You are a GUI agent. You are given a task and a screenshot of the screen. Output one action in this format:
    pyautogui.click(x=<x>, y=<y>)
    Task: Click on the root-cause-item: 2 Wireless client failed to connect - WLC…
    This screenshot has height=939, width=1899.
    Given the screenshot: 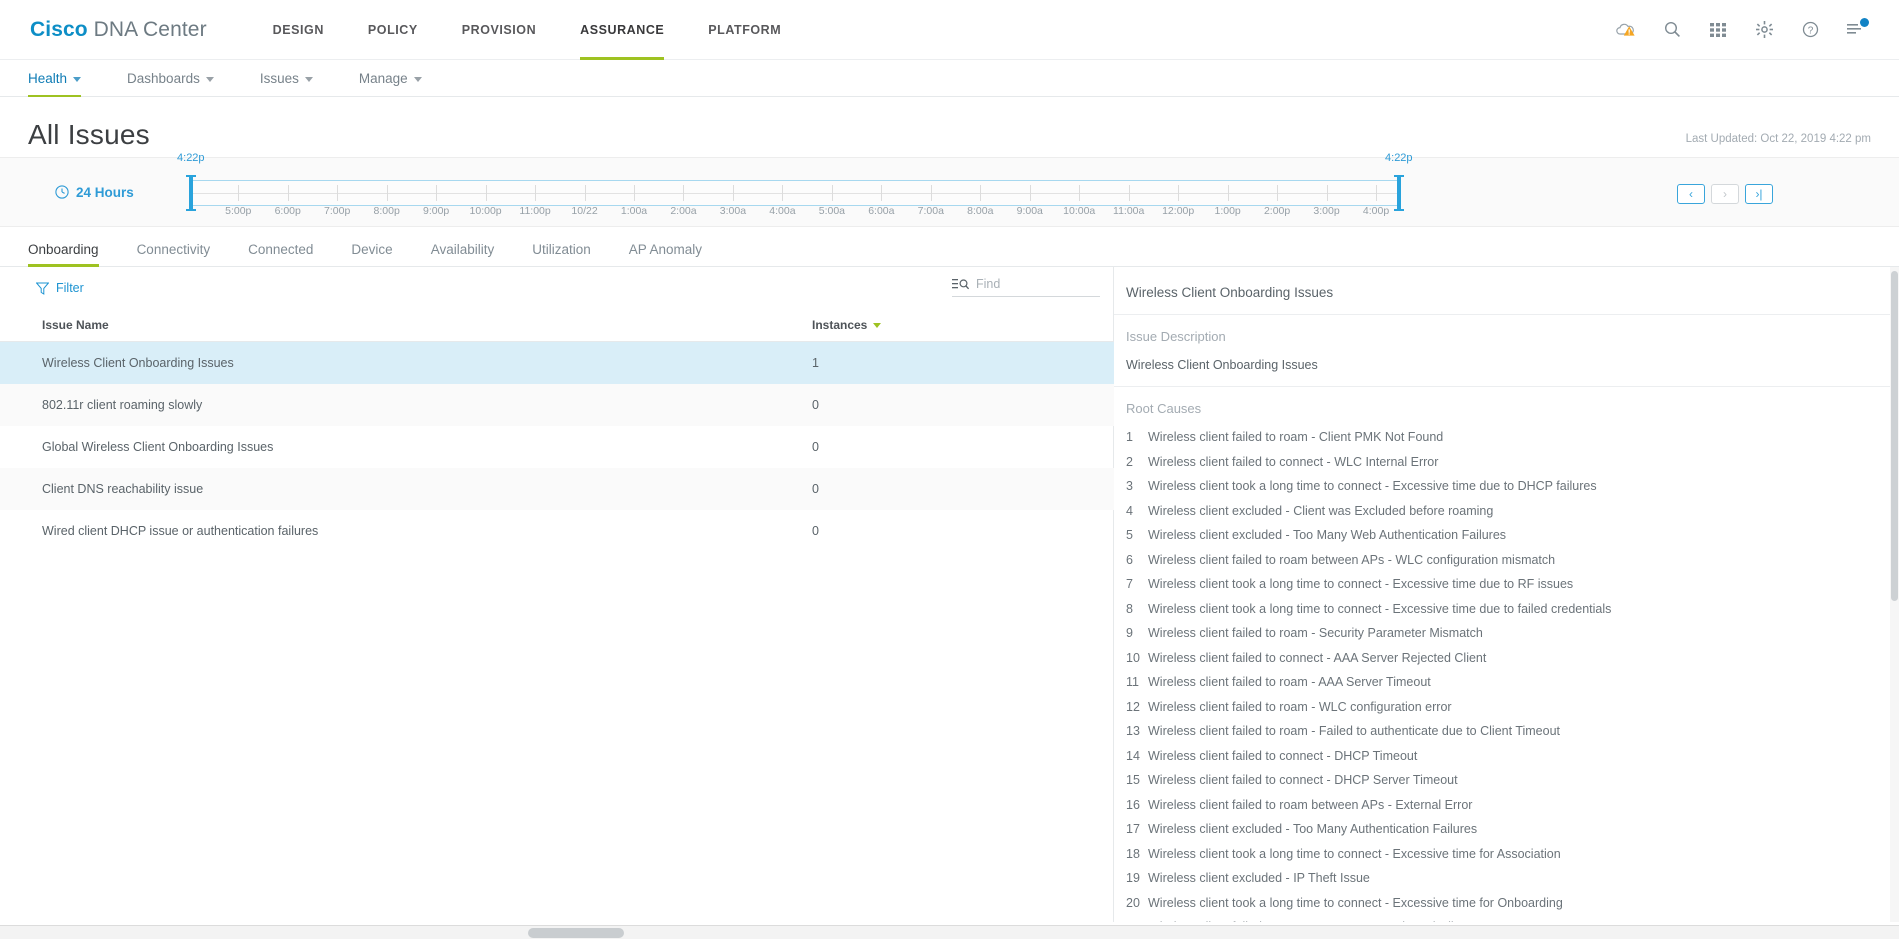 What is the action you would take?
    pyautogui.click(x=1512, y=462)
    